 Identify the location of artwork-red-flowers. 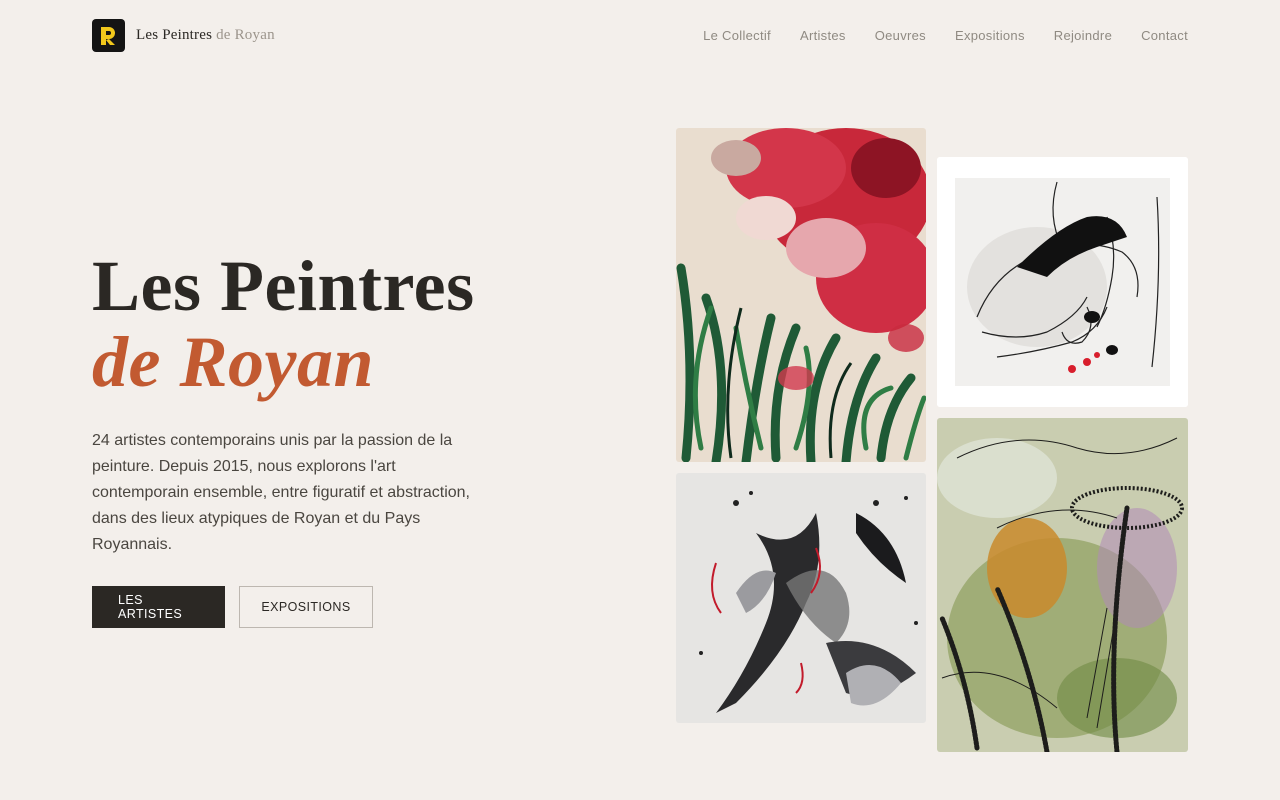
(801, 295).